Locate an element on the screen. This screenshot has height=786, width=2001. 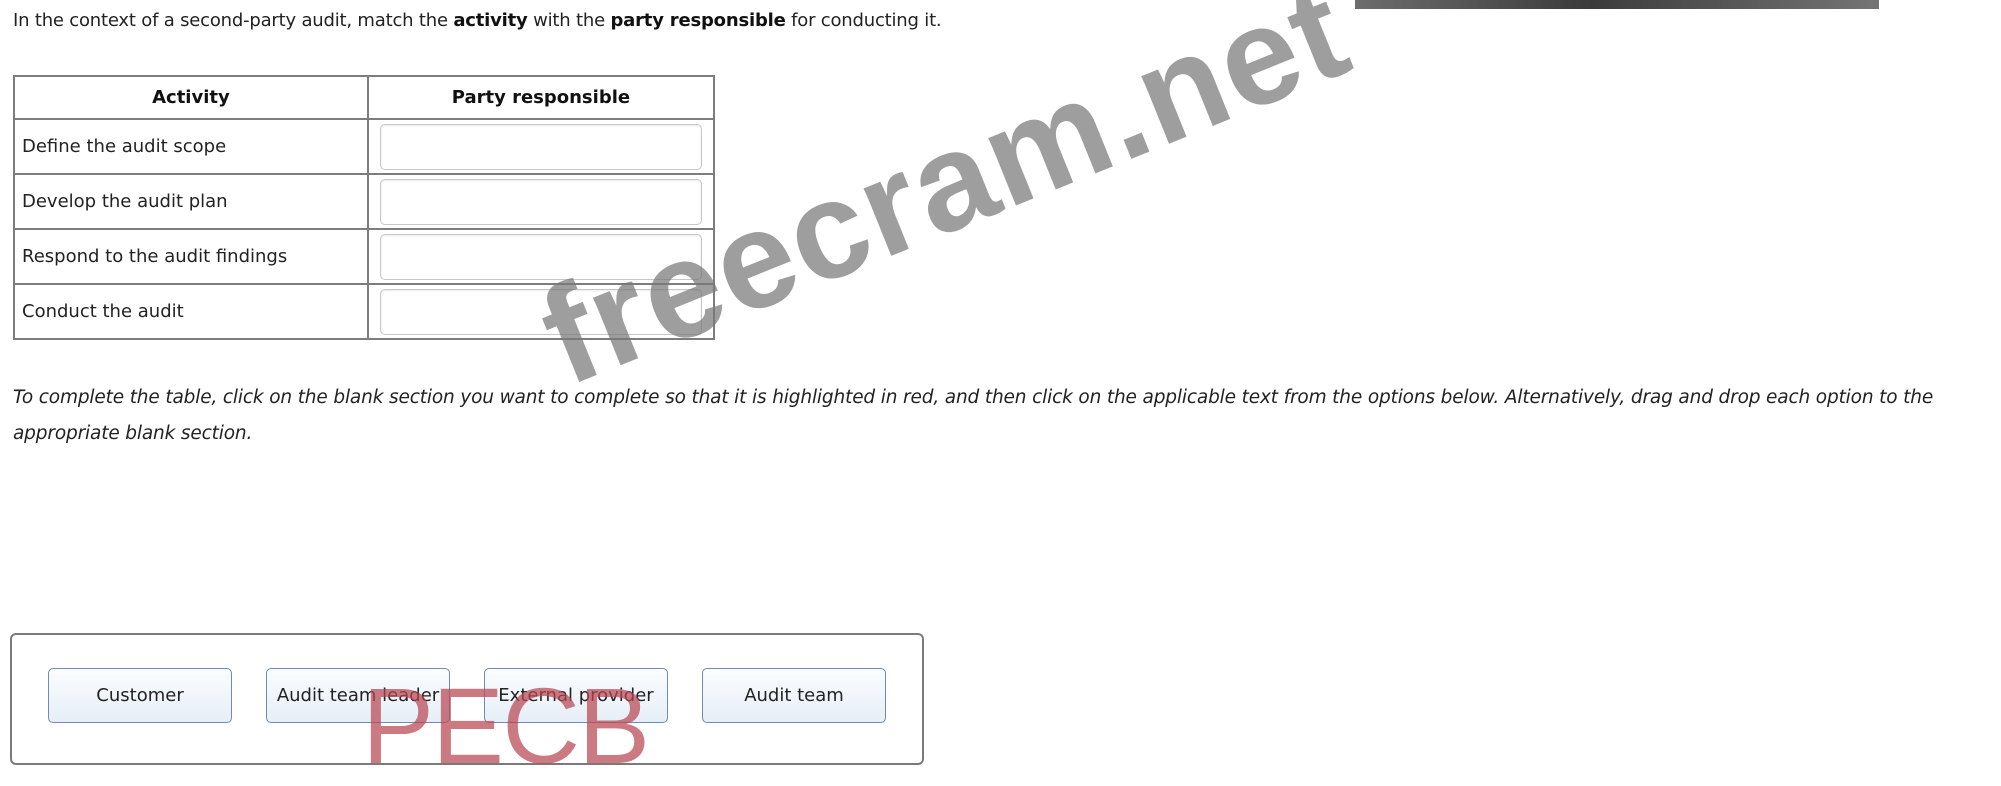
header-activity: Activity is located at coordinates (191, 97).